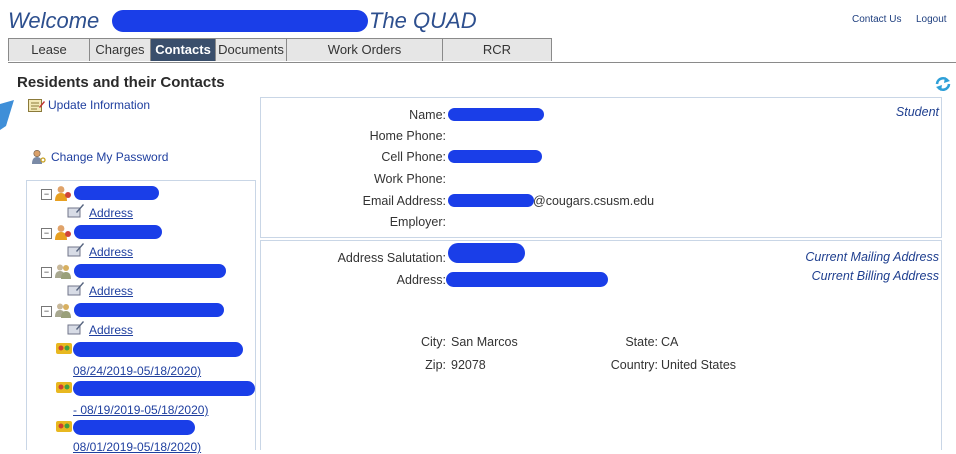 This screenshot has width=956, height=454. What do you see at coordinates (594, 201) in the screenshot?
I see `email-domain: @cougars.csusm.edu` at bounding box center [594, 201].